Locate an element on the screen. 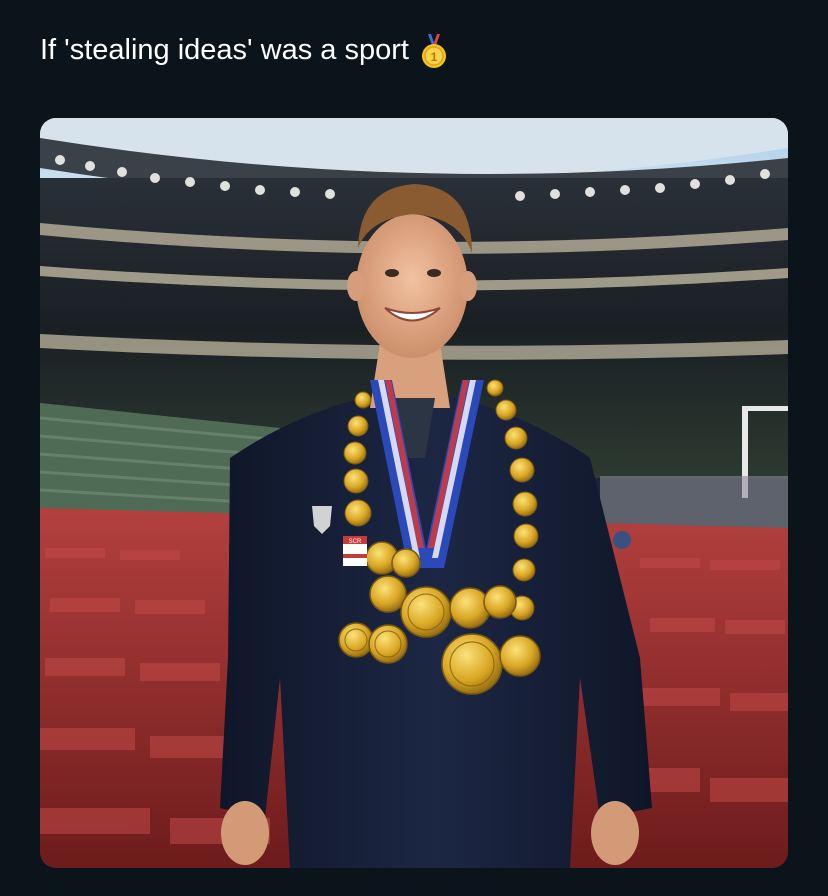 The height and width of the screenshot is (896, 828). post-text: If 'stealing ideas' was a sport is located at coordinates (224, 50).